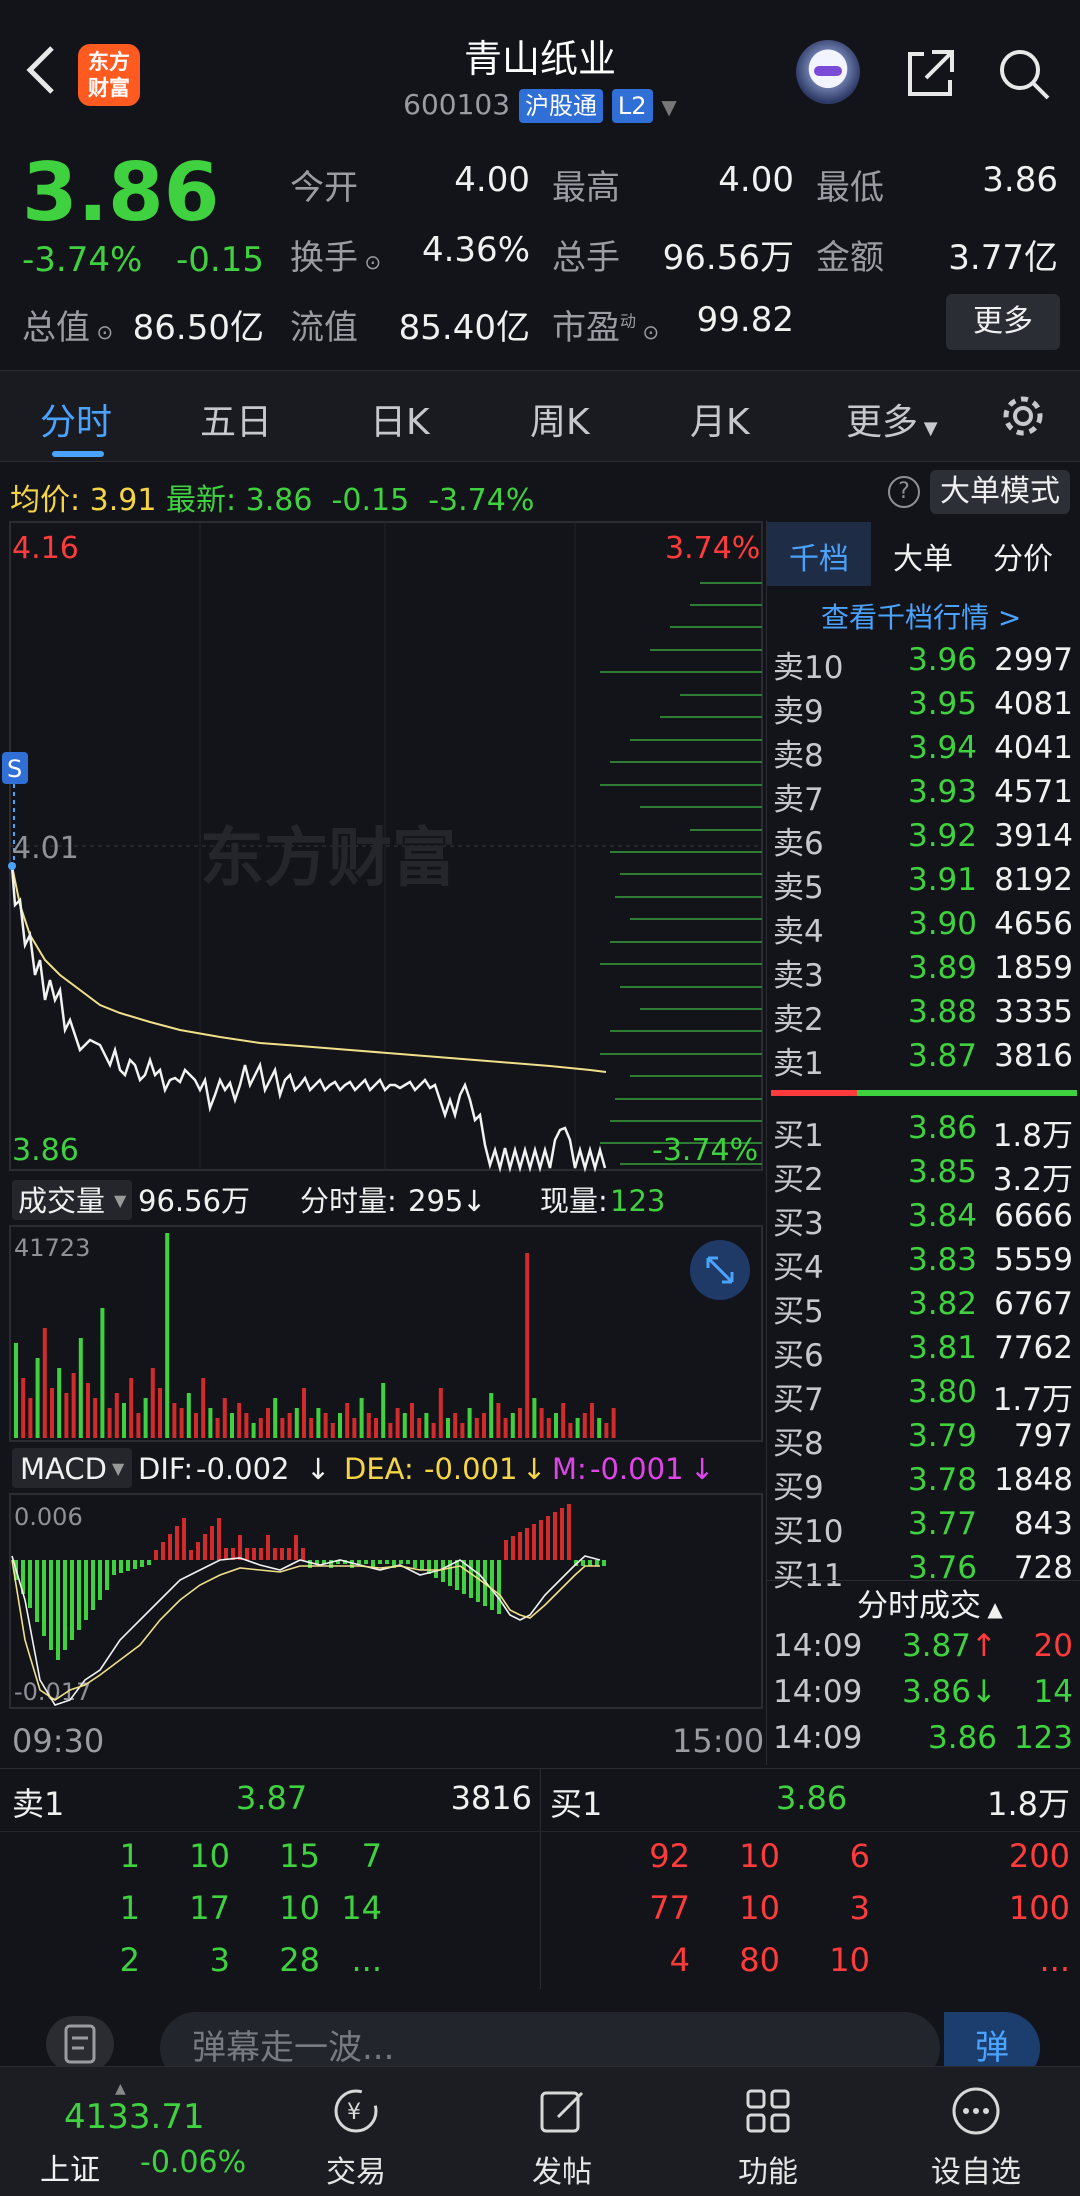  What do you see at coordinates (1039, 1908) in the screenshot?
I see `qb-buy-cell: 100` at bounding box center [1039, 1908].